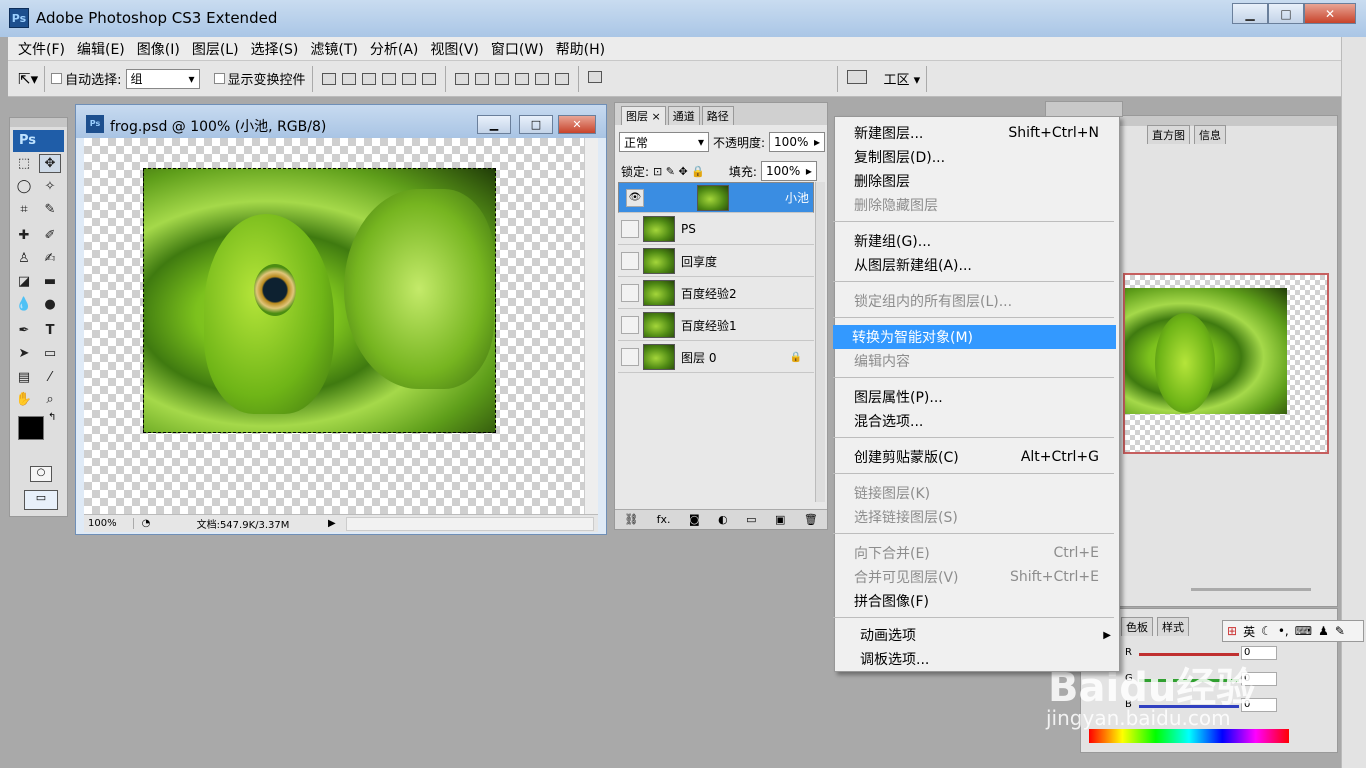 Image resolution: width=1366 pixels, height=768 pixels. I want to click on layer-row: 👁 小池, so click(716, 197).